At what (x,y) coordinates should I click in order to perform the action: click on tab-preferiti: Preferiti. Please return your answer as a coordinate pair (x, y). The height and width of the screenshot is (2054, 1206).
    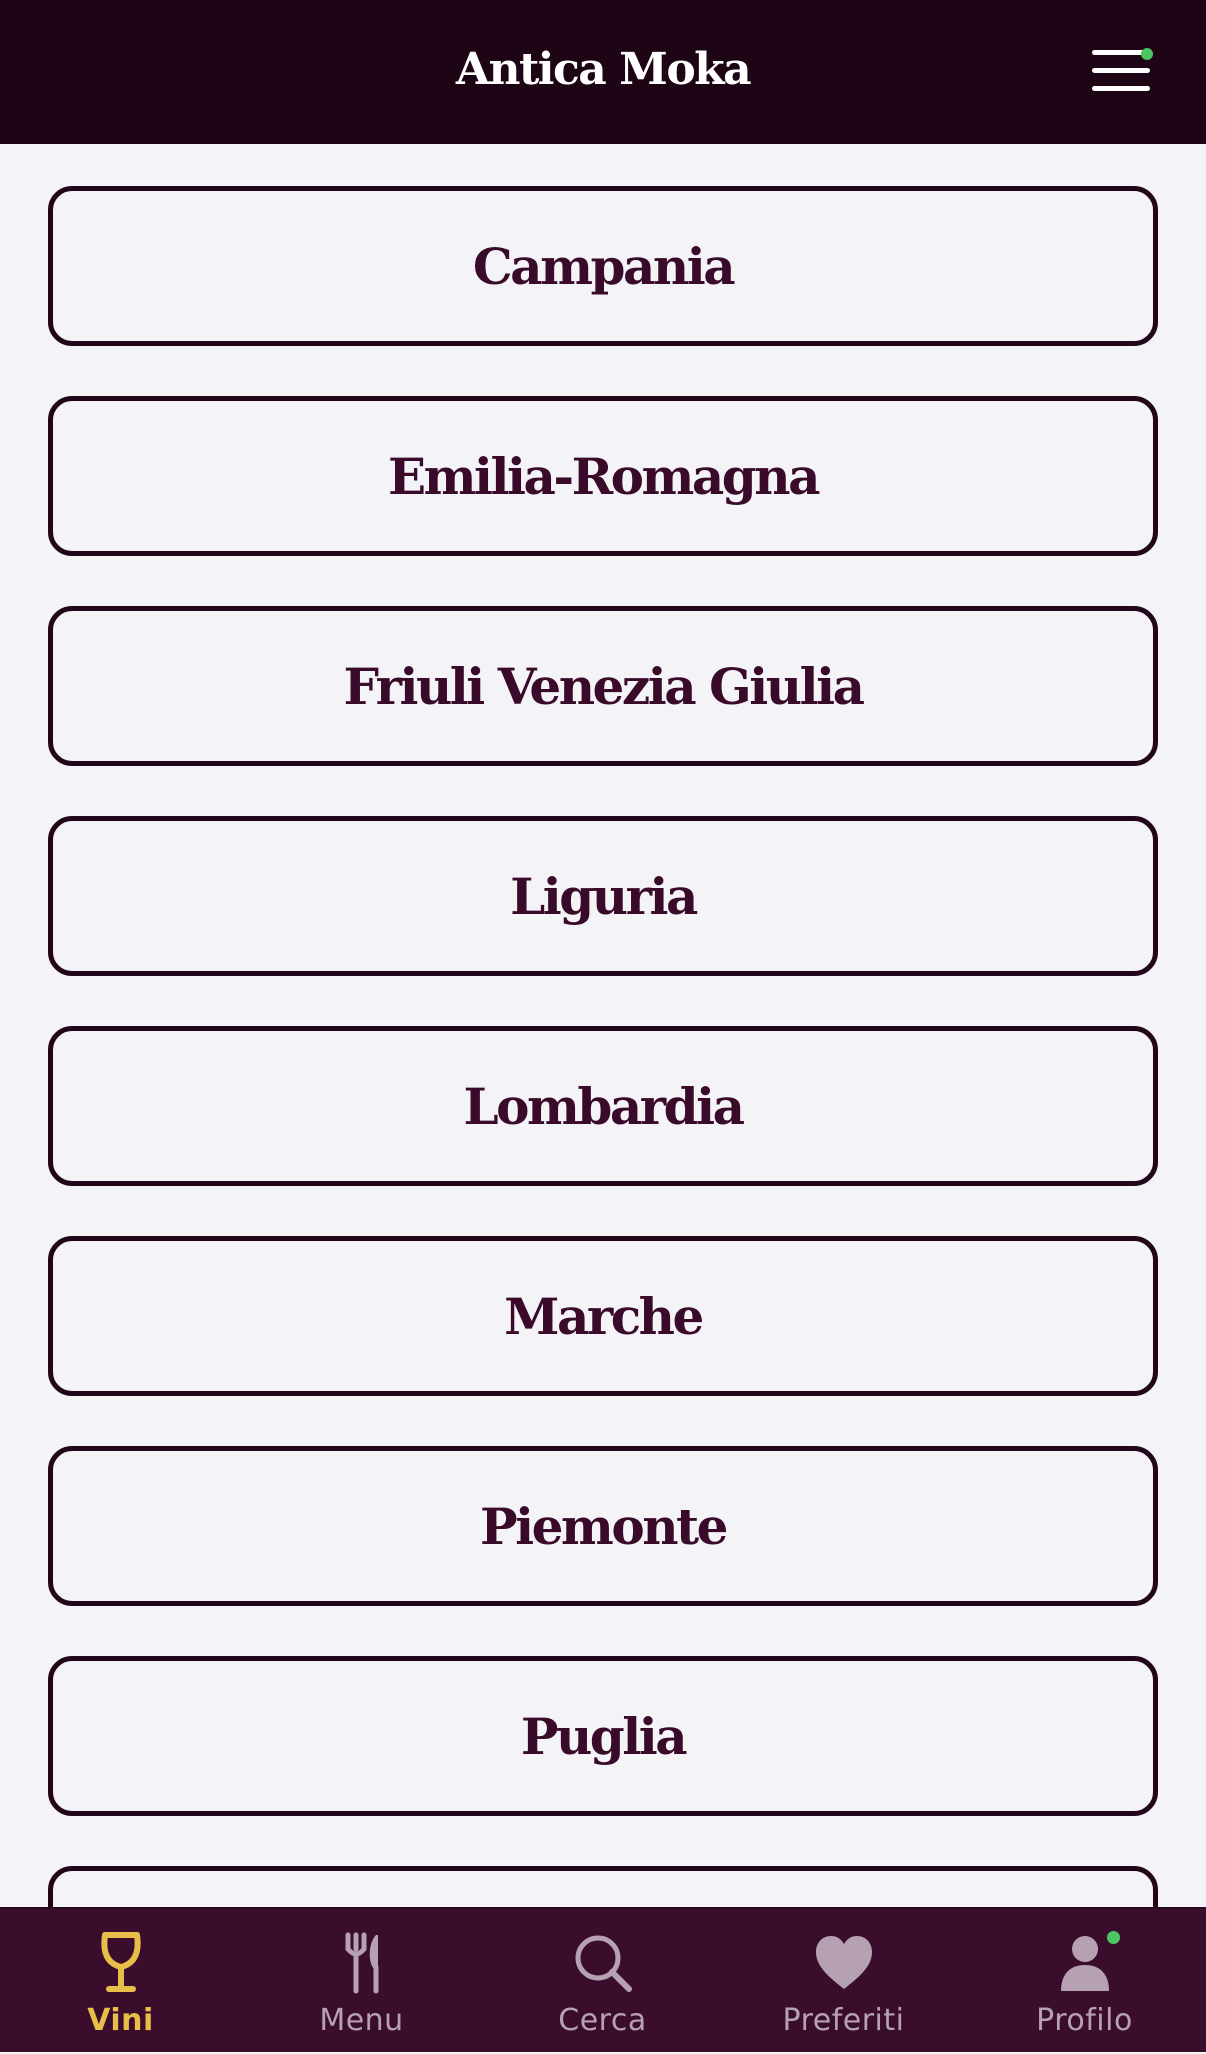
    Looking at the image, I should click on (843, 1981).